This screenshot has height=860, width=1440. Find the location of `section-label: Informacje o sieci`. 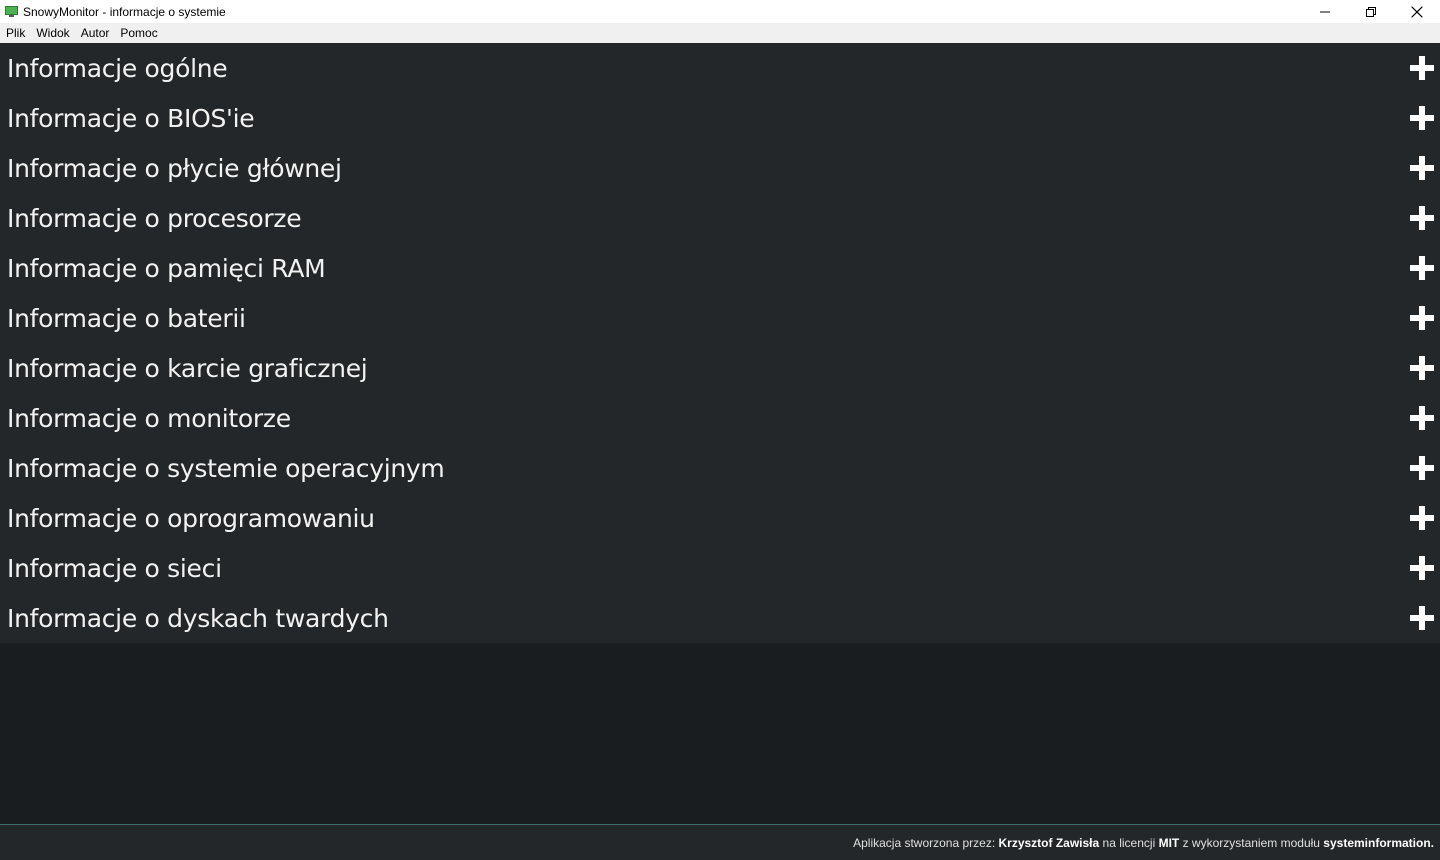

section-label: Informacje o sieci is located at coordinates (114, 568).